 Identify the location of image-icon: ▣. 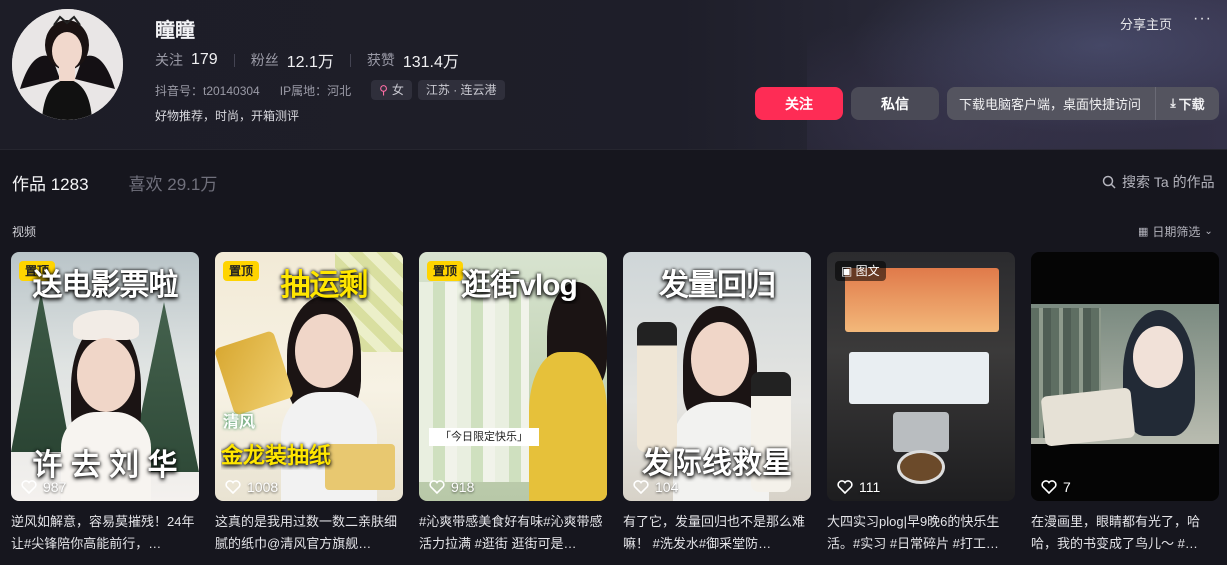
(848, 271).